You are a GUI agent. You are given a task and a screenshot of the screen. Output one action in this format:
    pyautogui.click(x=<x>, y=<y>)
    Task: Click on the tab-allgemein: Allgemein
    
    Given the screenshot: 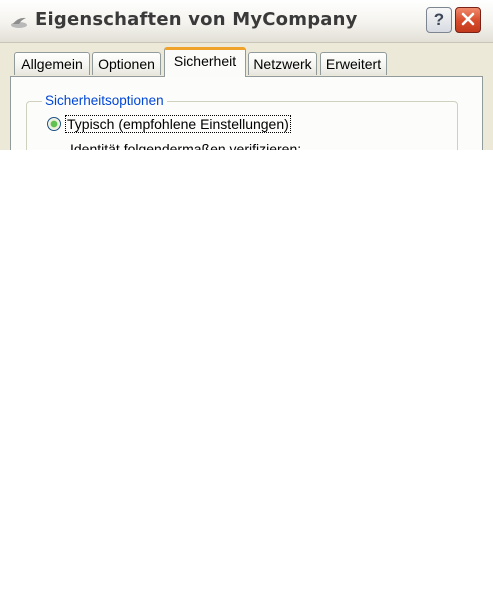 What is the action you would take?
    pyautogui.click(x=52, y=63)
    